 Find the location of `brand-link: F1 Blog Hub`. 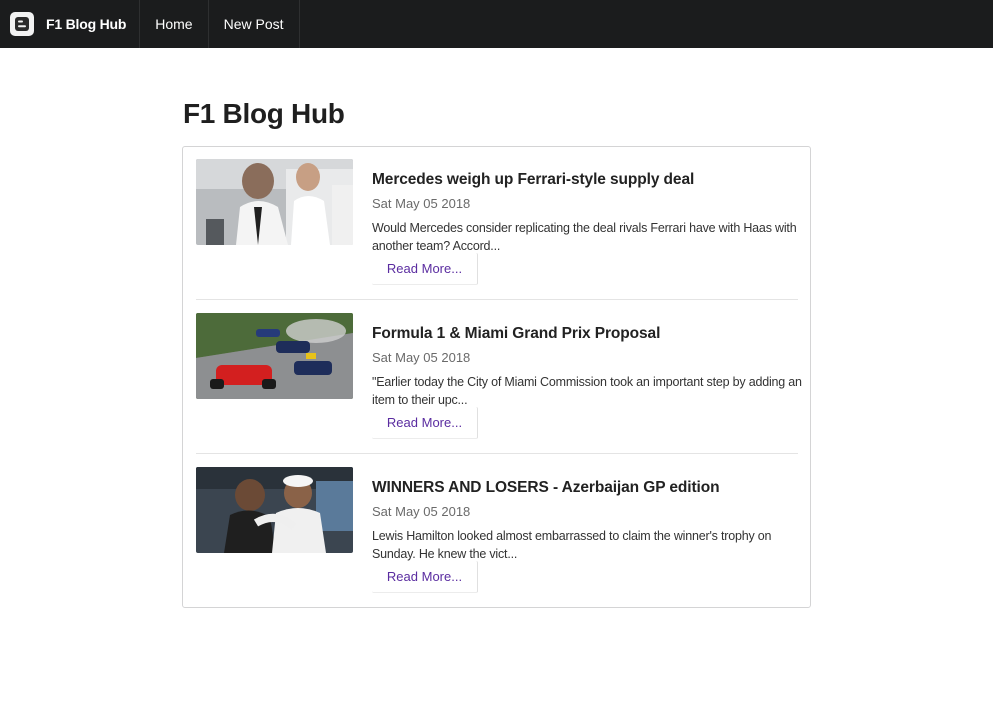

brand-link: F1 Blog Hub is located at coordinates (70, 24).